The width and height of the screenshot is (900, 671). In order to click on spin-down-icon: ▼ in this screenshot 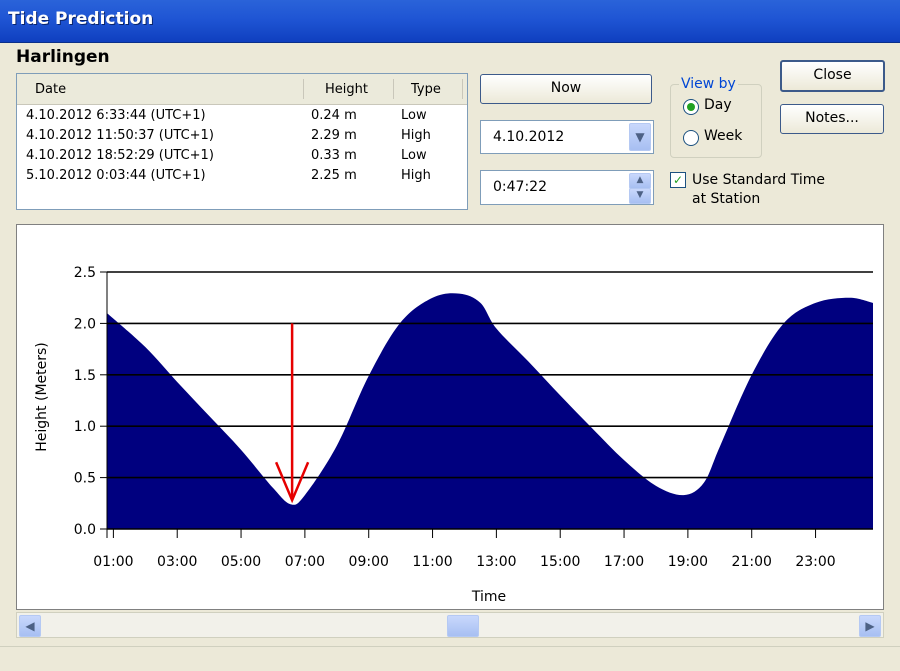, I will do `click(640, 196)`.